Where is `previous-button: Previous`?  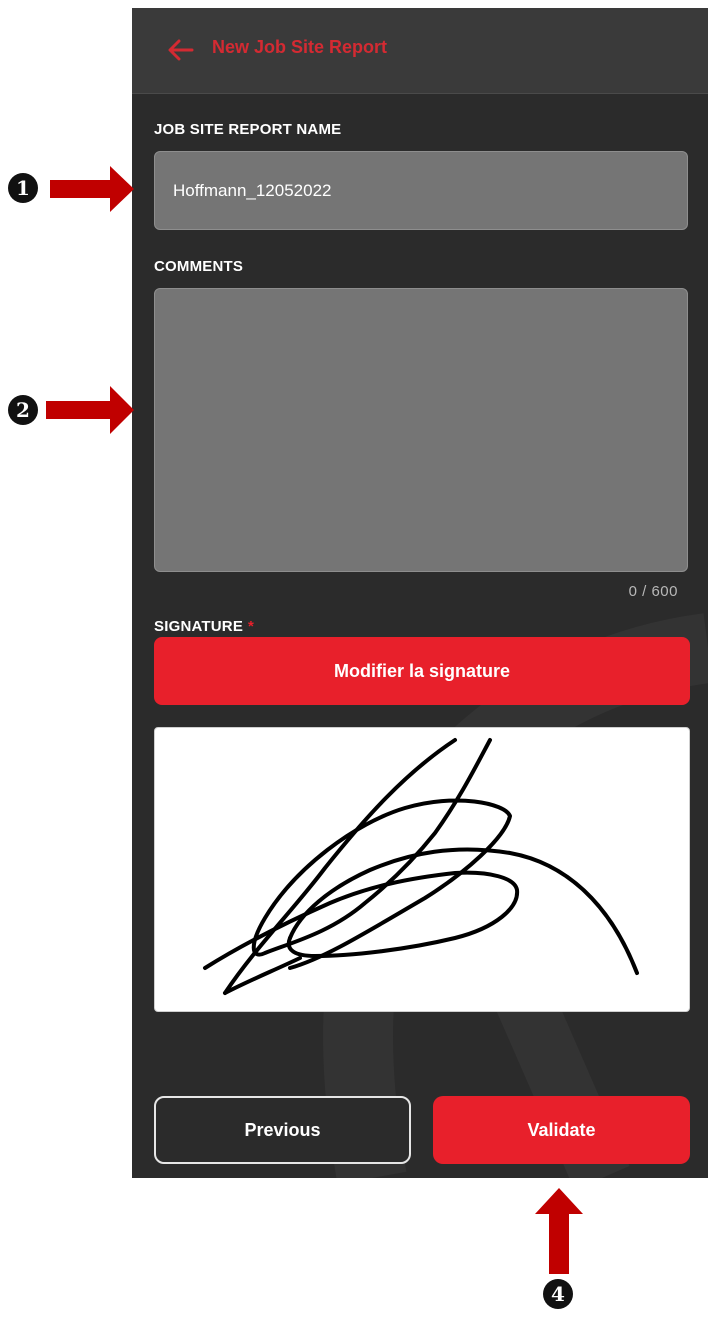 previous-button: Previous is located at coordinates (282, 1130).